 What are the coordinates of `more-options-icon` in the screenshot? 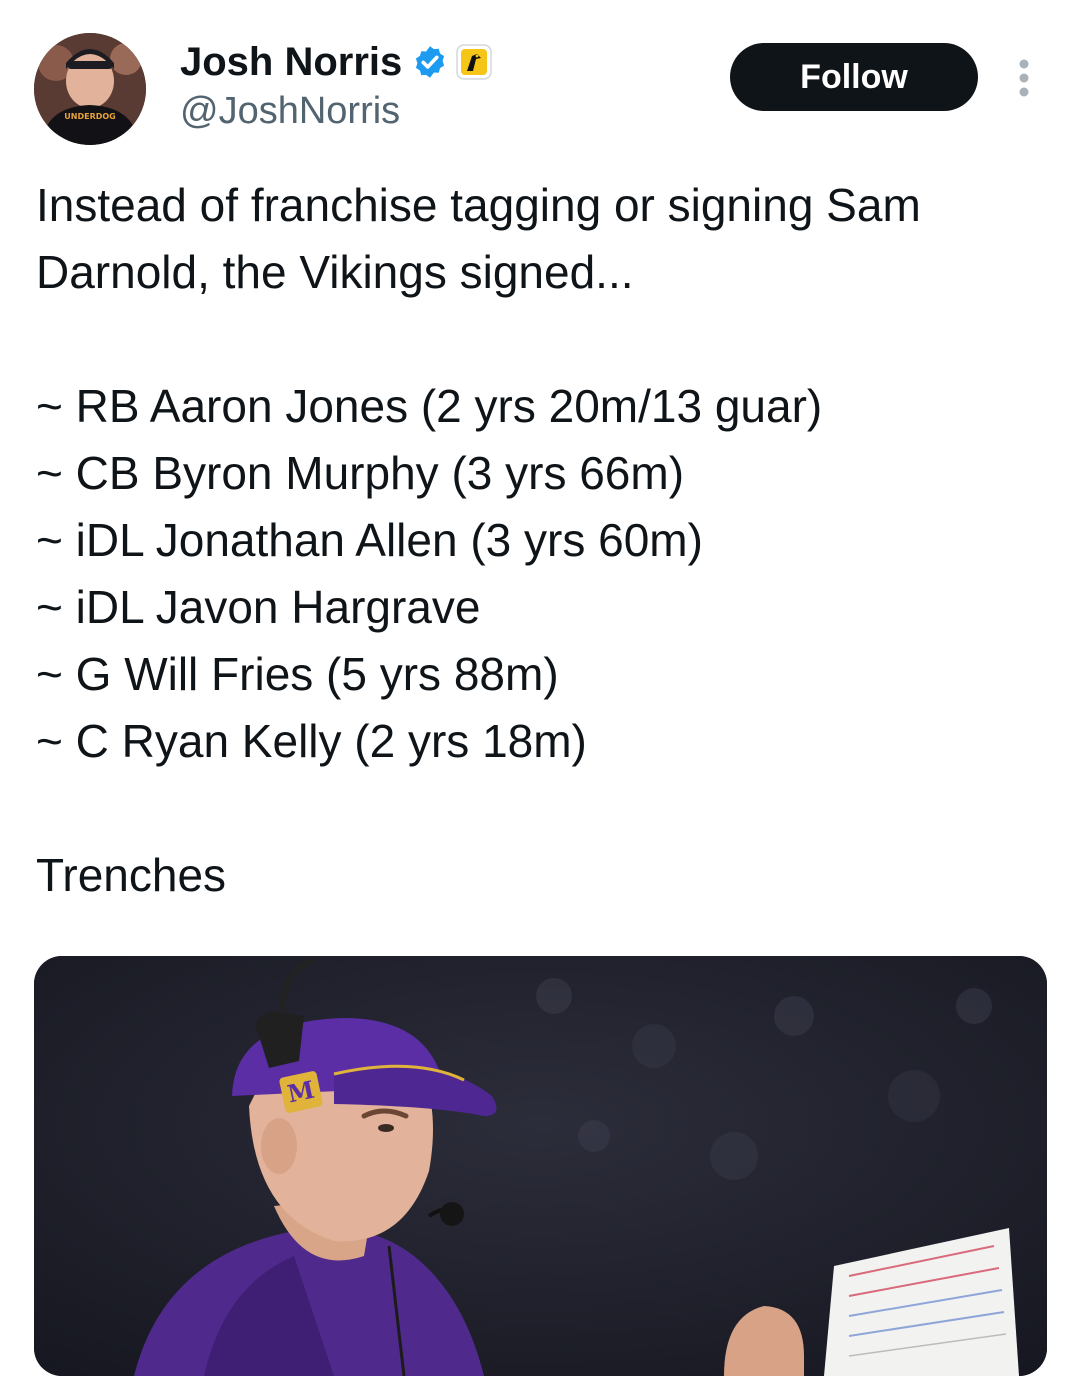 It's located at (1024, 78).